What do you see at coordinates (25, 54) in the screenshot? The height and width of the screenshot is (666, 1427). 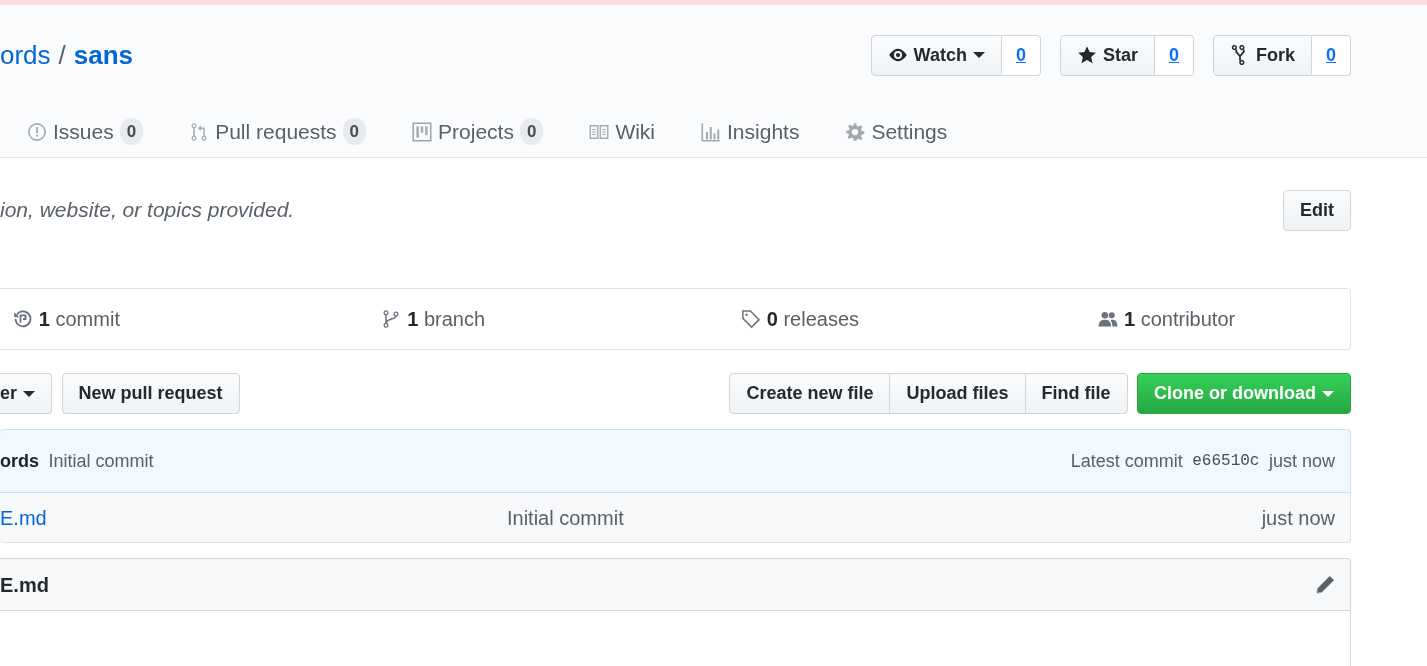 I see `repo-owner-link: ords` at bounding box center [25, 54].